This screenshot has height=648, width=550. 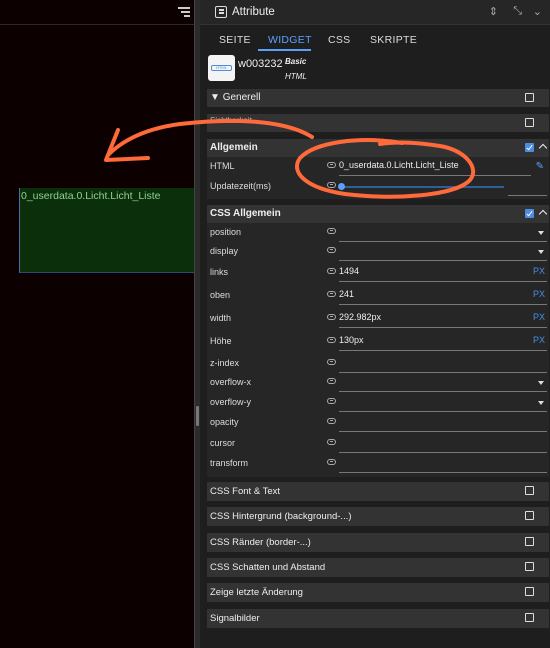 What do you see at coordinates (260, 542) in the screenshot?
I see `section-title: CSS Ränder (border-...)` at bounding box center [260, 542].